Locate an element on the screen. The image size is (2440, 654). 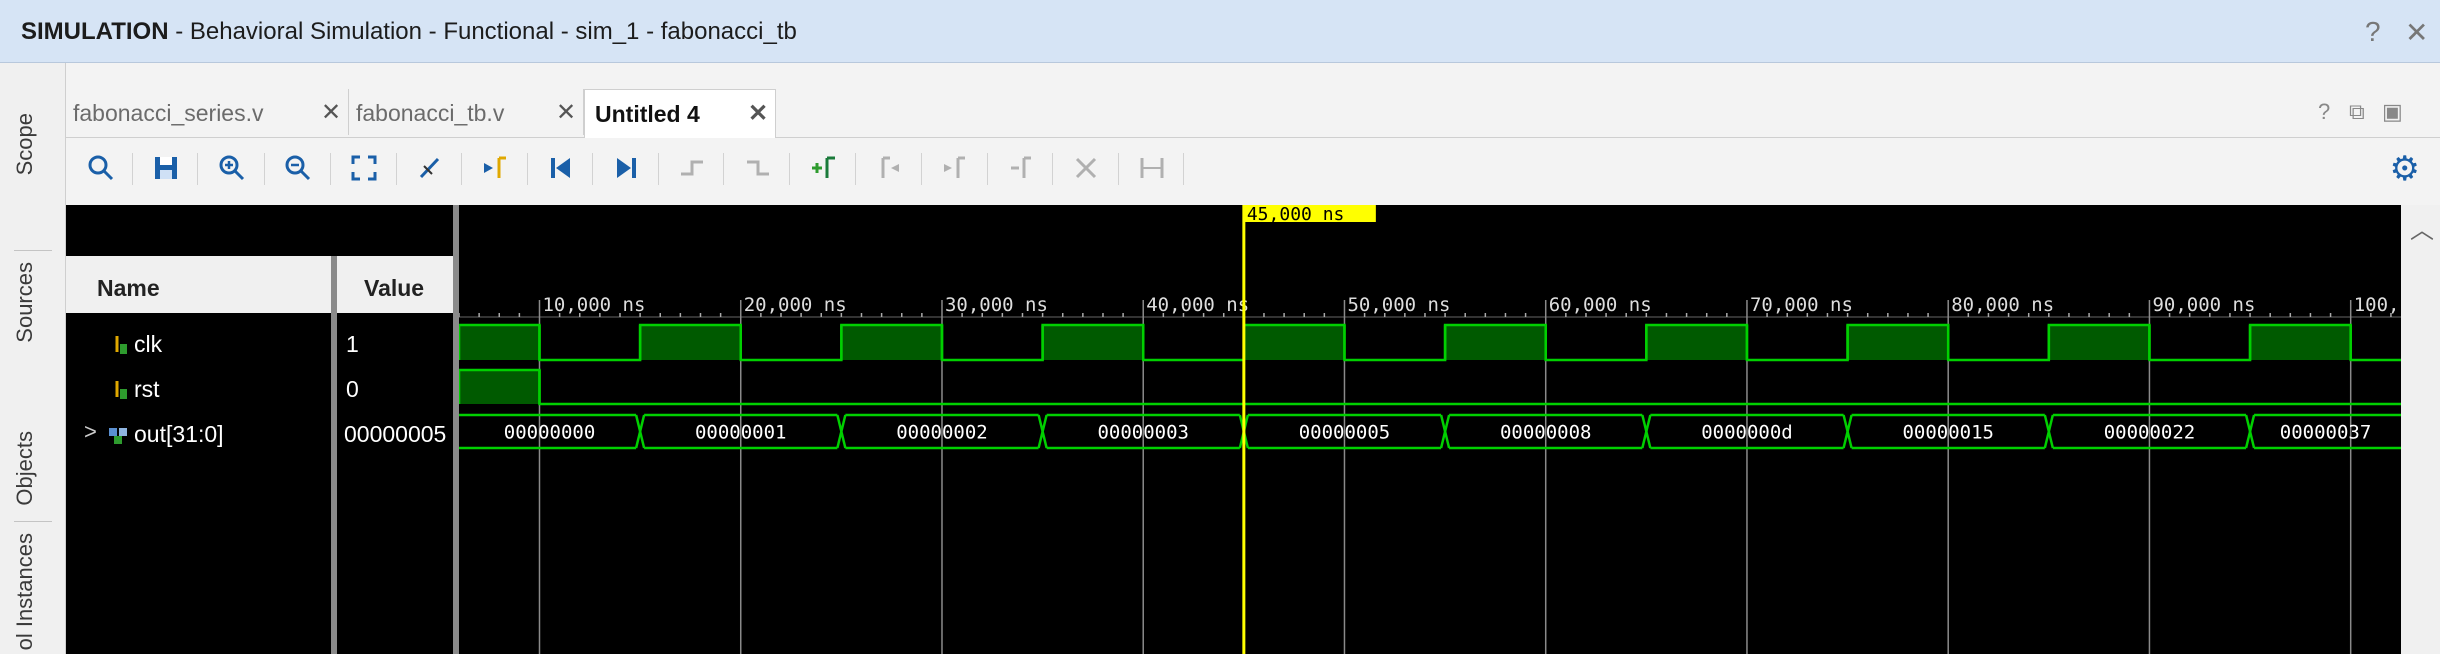
go-to-end-icon is located at coordinates (626, 168).